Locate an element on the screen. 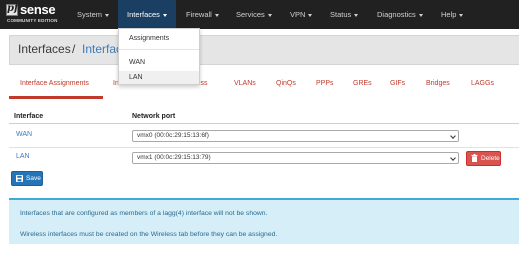 The height and width of the screenshot is (257, 519). trash-icon is located at coordinates (474, 158).